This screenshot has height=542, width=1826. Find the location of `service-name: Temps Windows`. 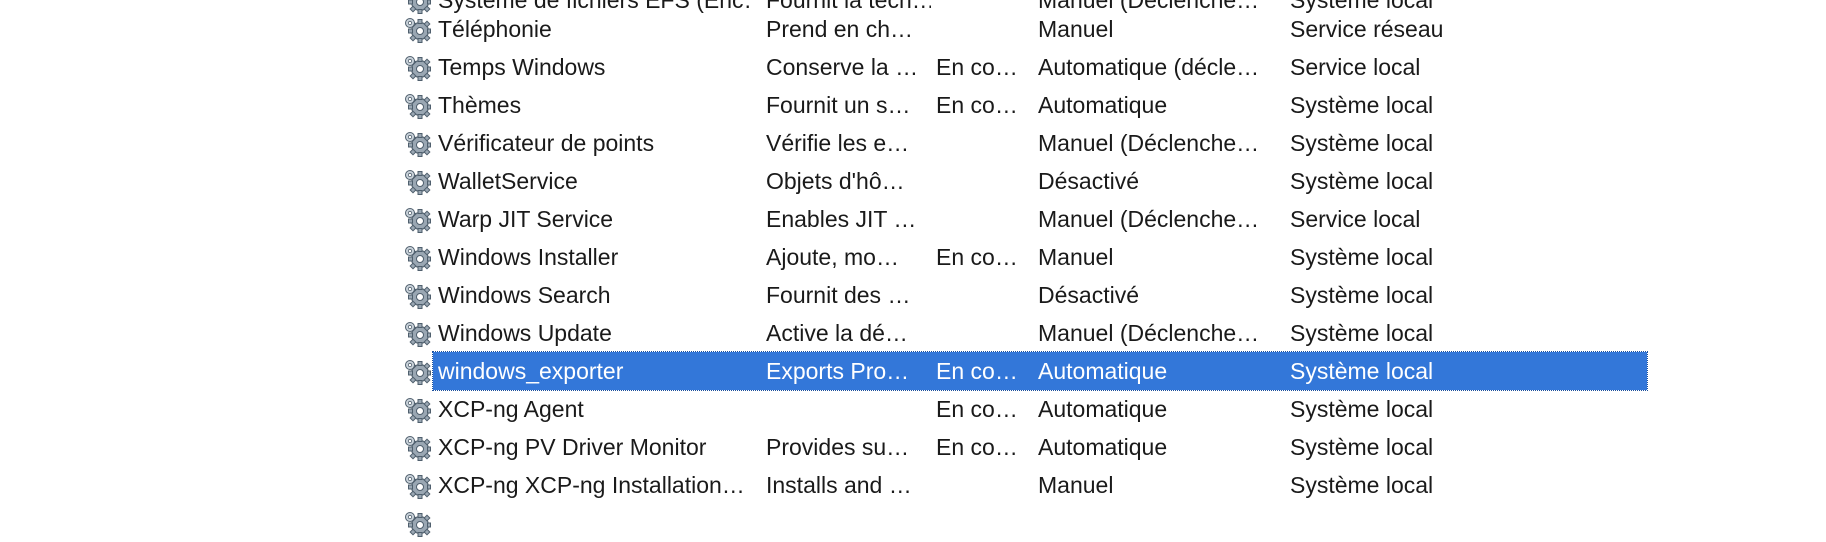

service-name: Temps Windows is located at coordinates (522, 67).